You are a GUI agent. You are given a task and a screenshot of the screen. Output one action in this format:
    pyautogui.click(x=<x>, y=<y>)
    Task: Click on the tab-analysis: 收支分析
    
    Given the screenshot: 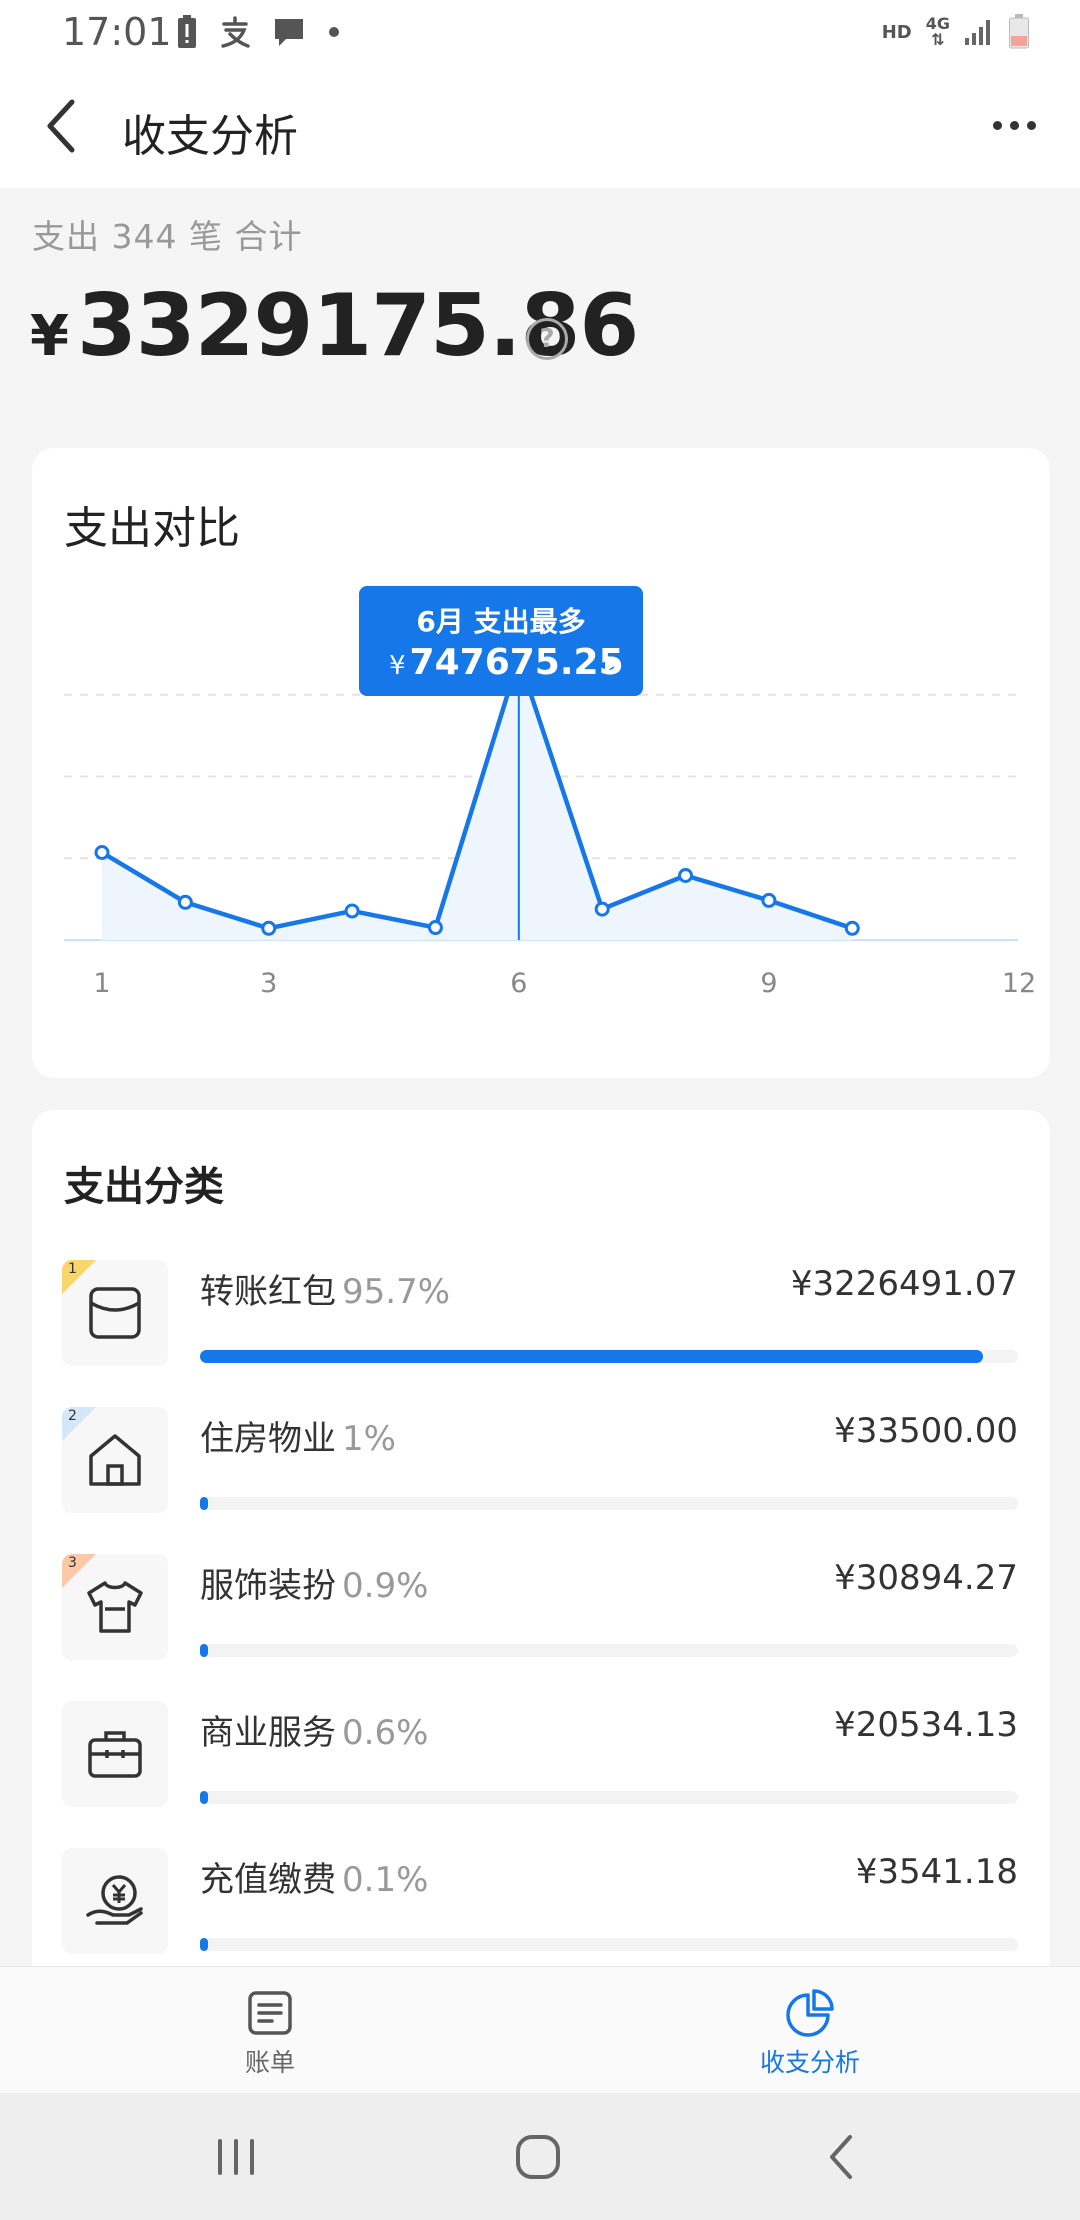 What is the action you would take?
    pyautogui.click(x=810, y=2030)
    